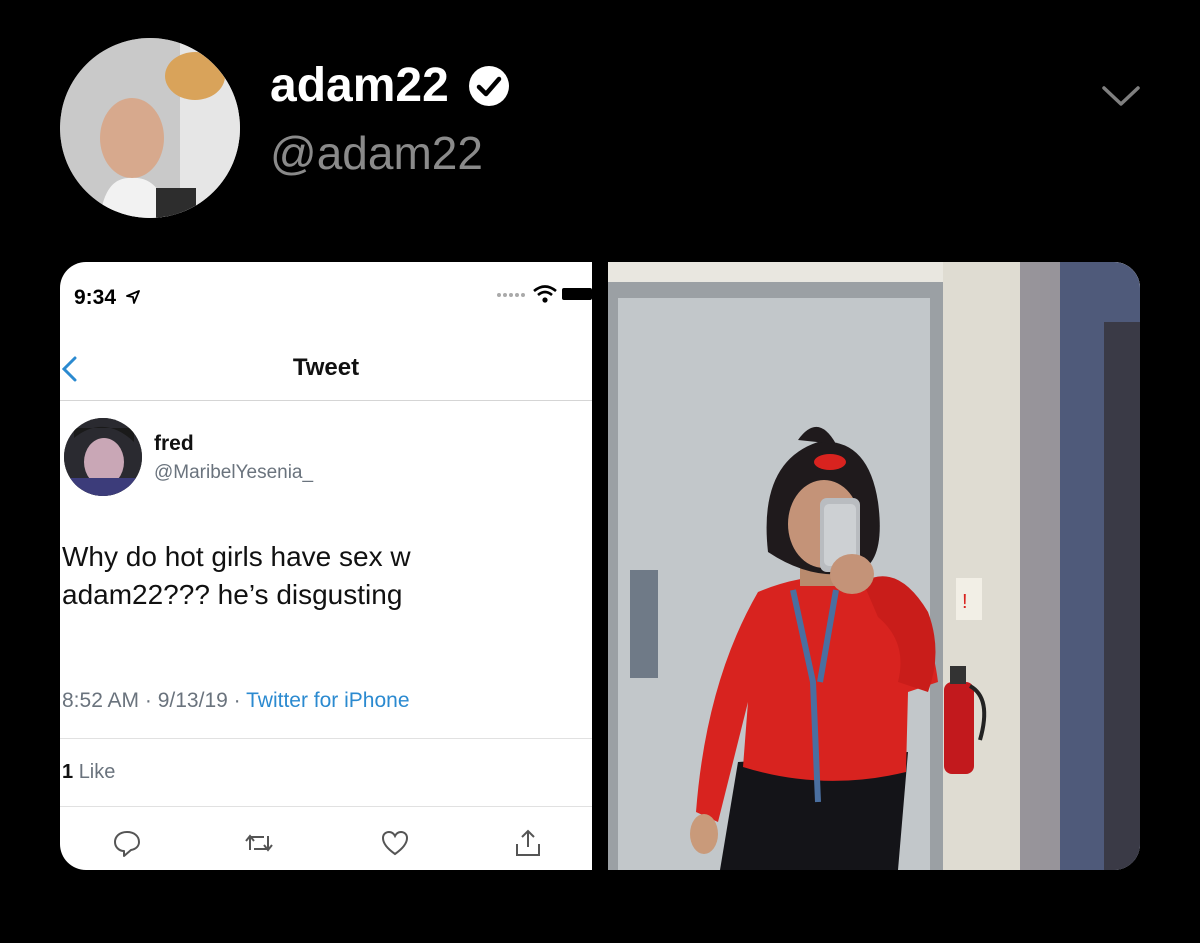 The width and height of the screenshot is (1200, 943). I want to click on likes-number: 1, so click(68, 772).